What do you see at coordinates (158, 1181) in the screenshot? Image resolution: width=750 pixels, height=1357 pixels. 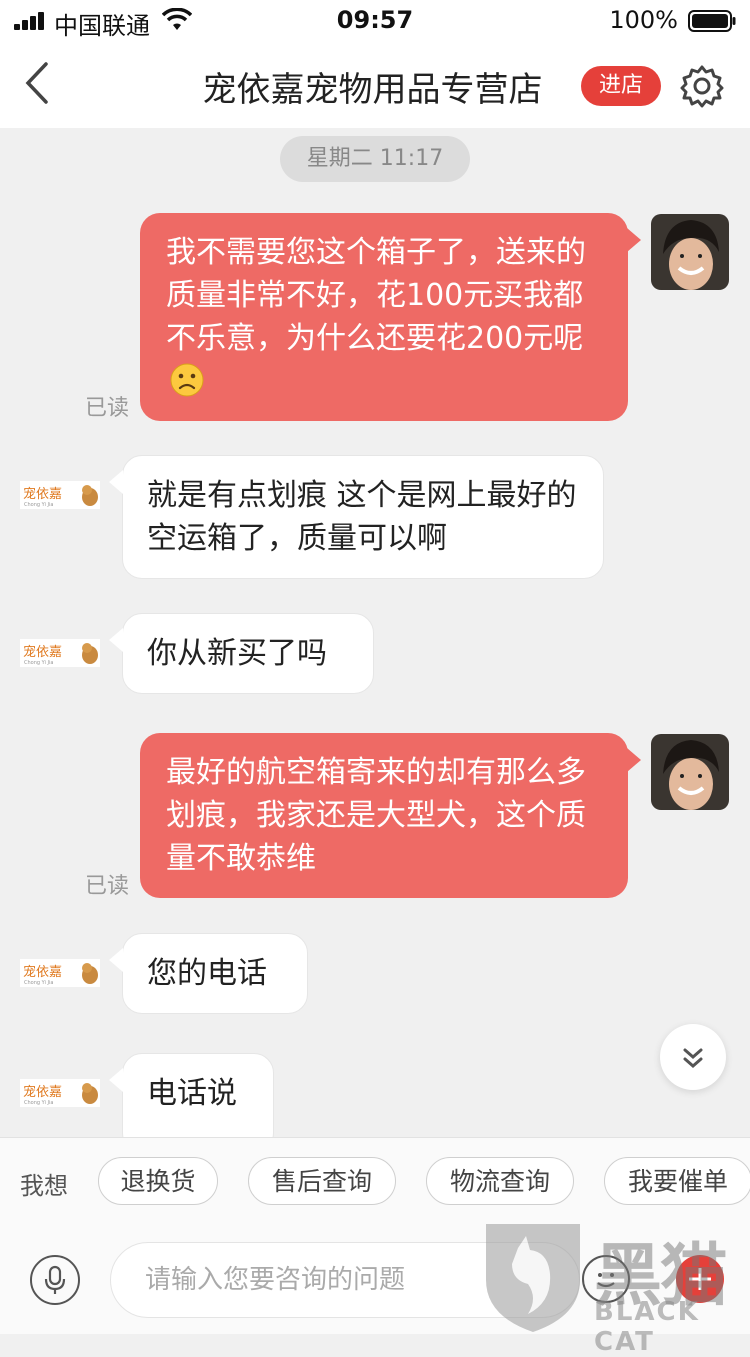 I see `quick-chip-return: 退换货` at bounding box center [158, 1181].